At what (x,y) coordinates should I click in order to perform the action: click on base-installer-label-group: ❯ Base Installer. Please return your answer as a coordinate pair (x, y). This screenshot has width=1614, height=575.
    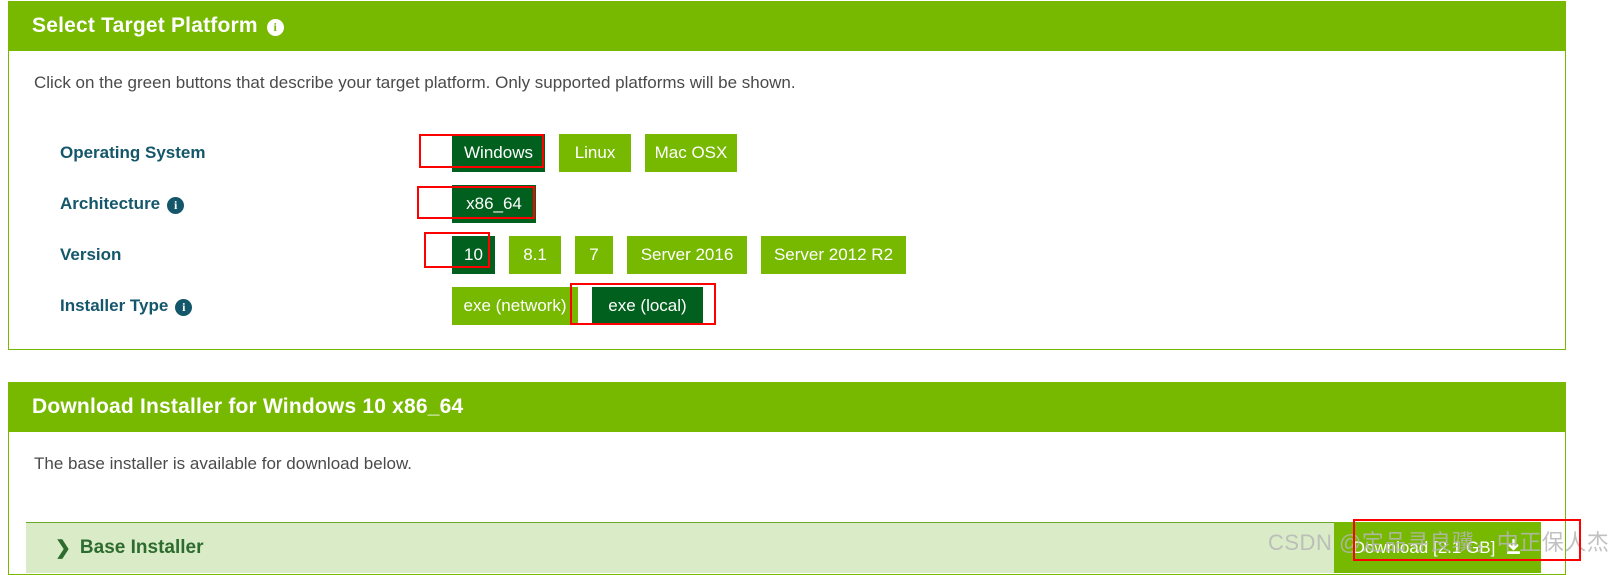
    Looking at the image, I should click on (115, 548).